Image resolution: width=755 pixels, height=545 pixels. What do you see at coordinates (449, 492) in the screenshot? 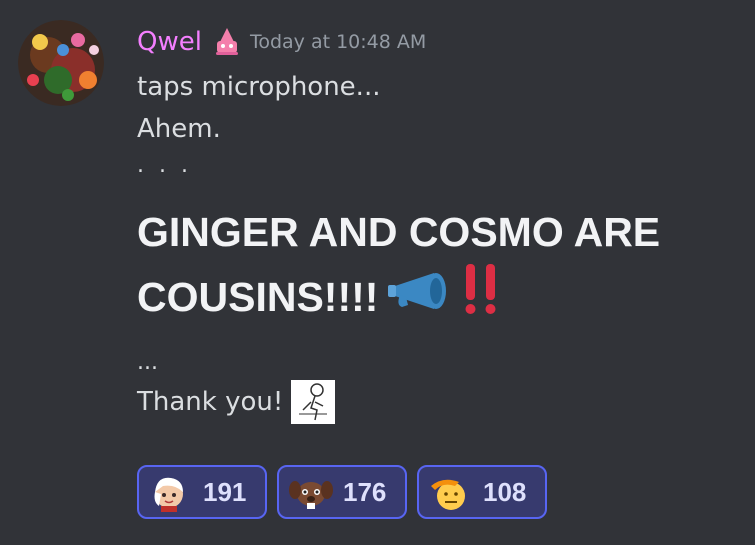
I see `saluting-face-emoji` at bounding box center [449, 492].